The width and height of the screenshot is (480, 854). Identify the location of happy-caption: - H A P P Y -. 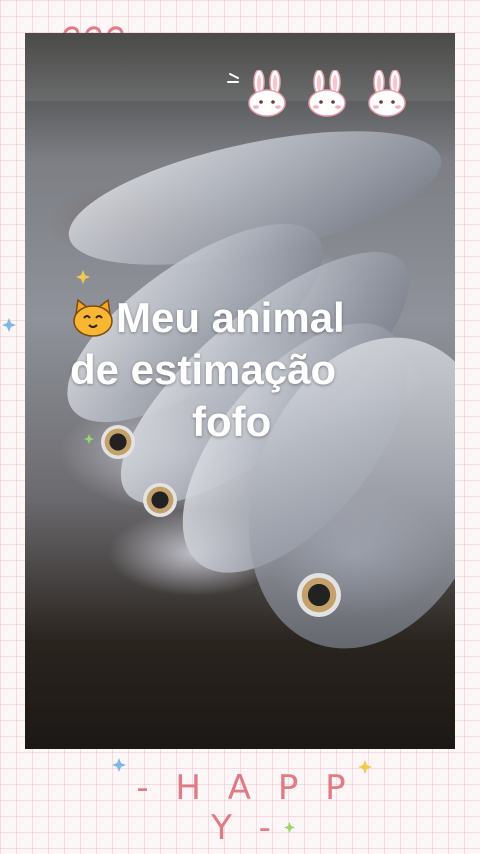
(245, 808).